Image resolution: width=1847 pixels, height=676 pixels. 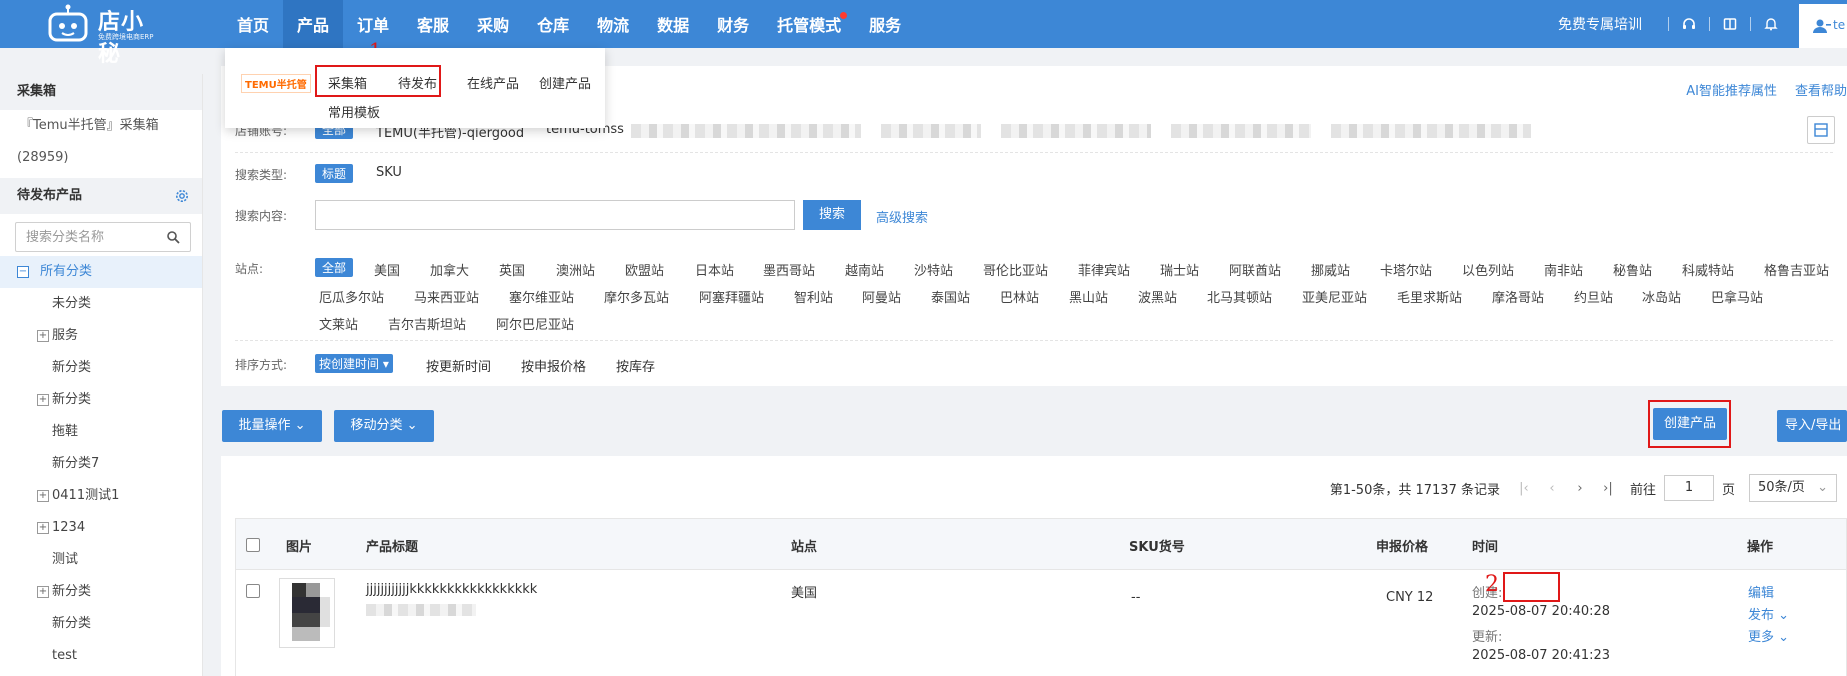 What do you see at coordinates (1821, 89) in the screenshot?
I see `help-link: 查看帮助` at bounding box center [1821, 89].